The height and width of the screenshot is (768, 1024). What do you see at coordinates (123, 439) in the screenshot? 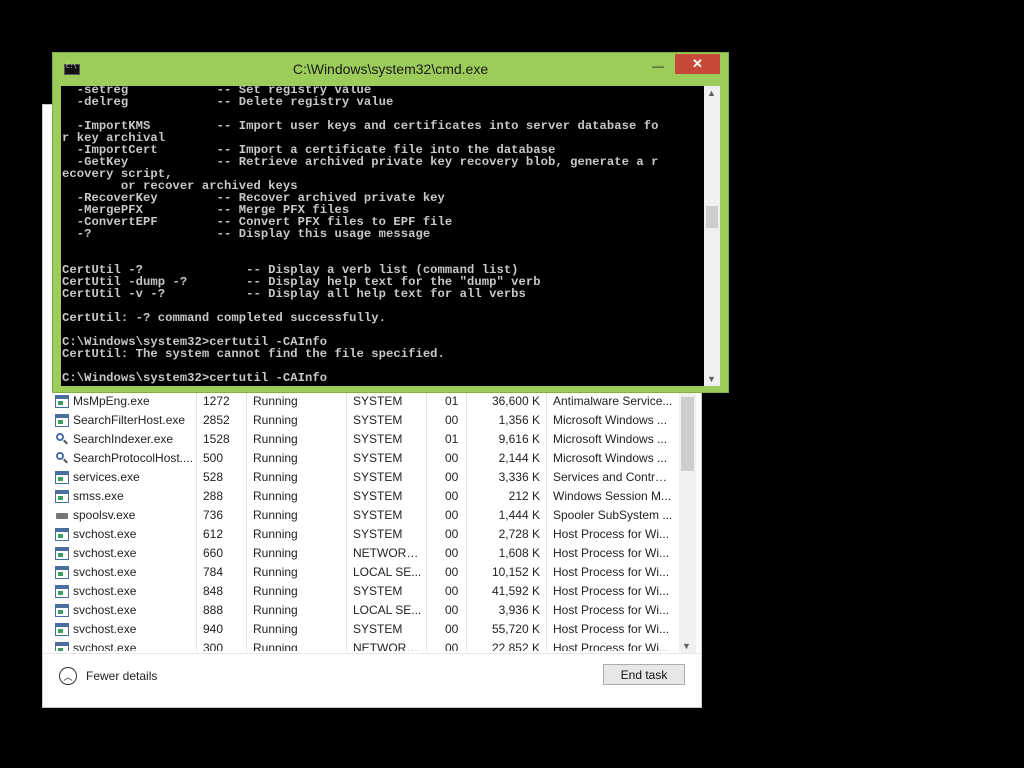
I see `process-name: SearchIndexer.exe` at bounding box center [123, 439].